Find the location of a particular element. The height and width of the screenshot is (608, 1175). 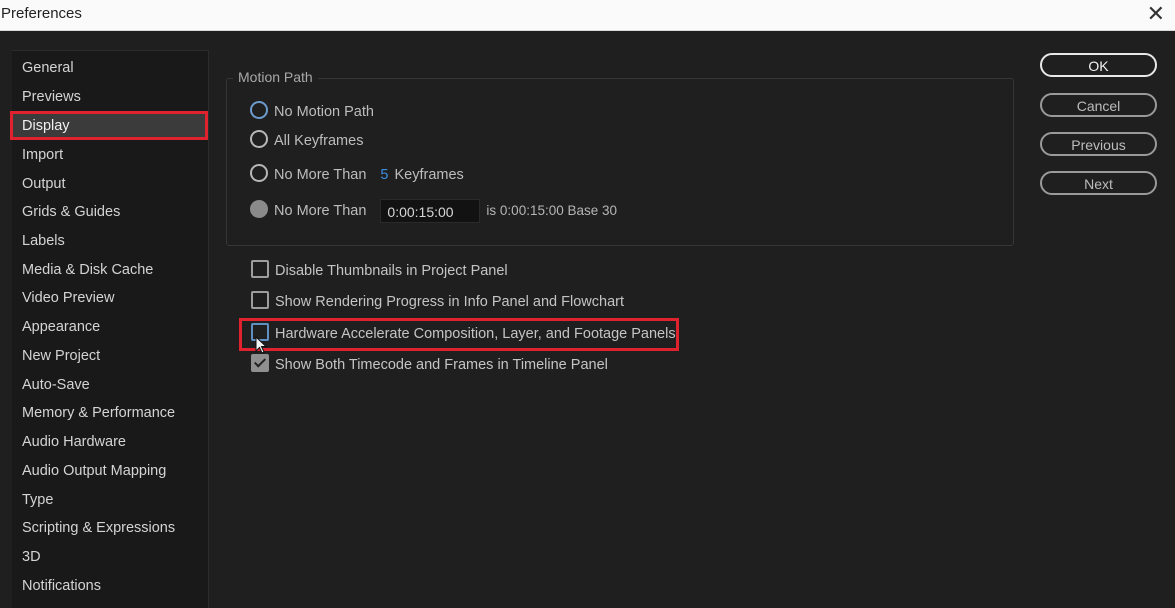

sidebar-item-video-preview: Video Preview is located at coordinates (110, 298).